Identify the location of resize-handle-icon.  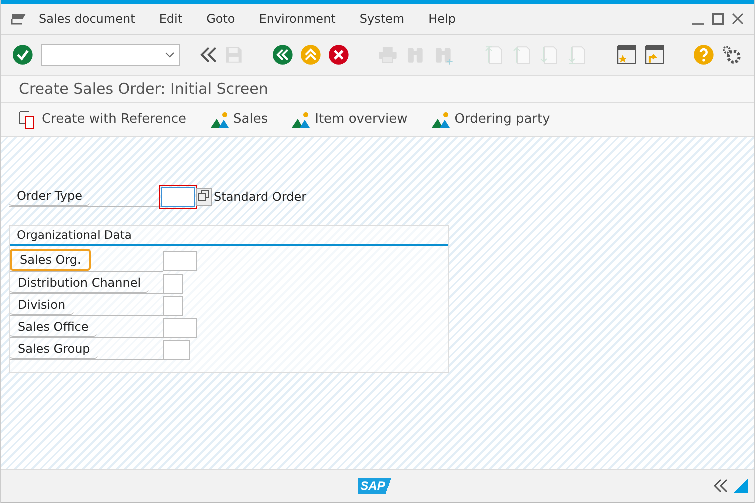
(741, 486).